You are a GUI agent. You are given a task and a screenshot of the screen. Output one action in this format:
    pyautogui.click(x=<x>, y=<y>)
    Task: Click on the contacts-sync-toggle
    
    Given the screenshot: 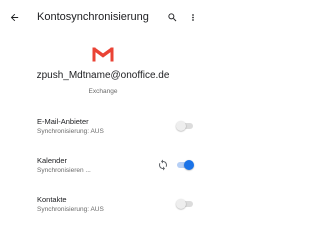 What is the action you would take?
    pyautogui.click(x=185, y=204)
    